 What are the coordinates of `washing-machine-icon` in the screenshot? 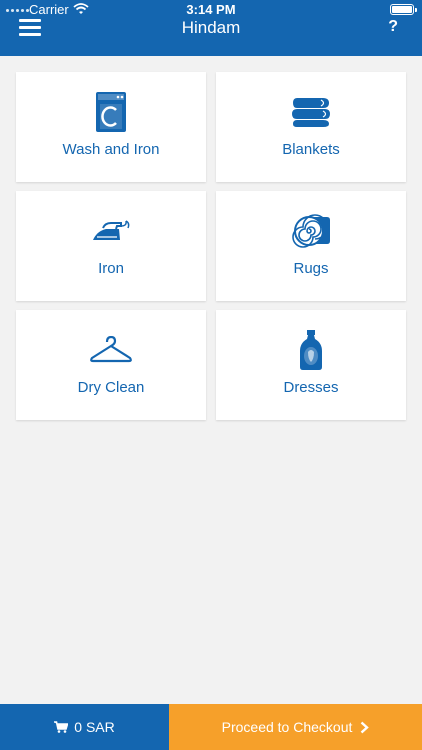 It's located at (111, 112).